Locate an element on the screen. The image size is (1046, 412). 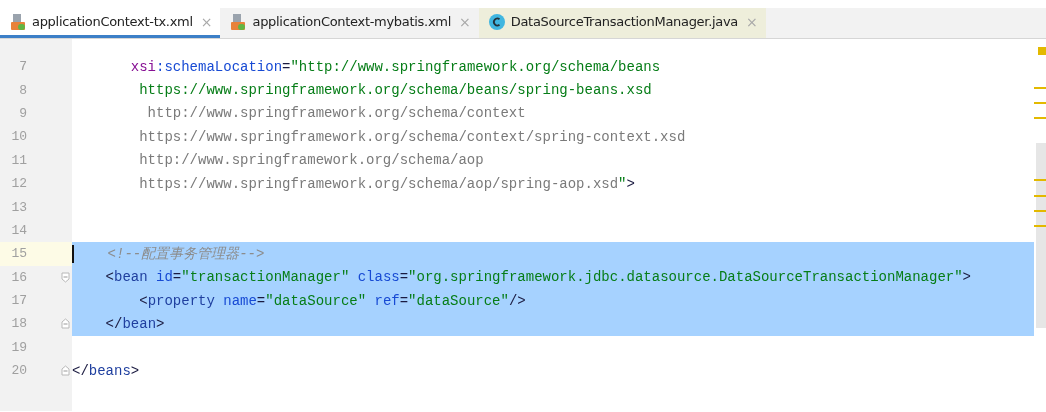
code-line: </beans> is located at coordinates (106, 370).